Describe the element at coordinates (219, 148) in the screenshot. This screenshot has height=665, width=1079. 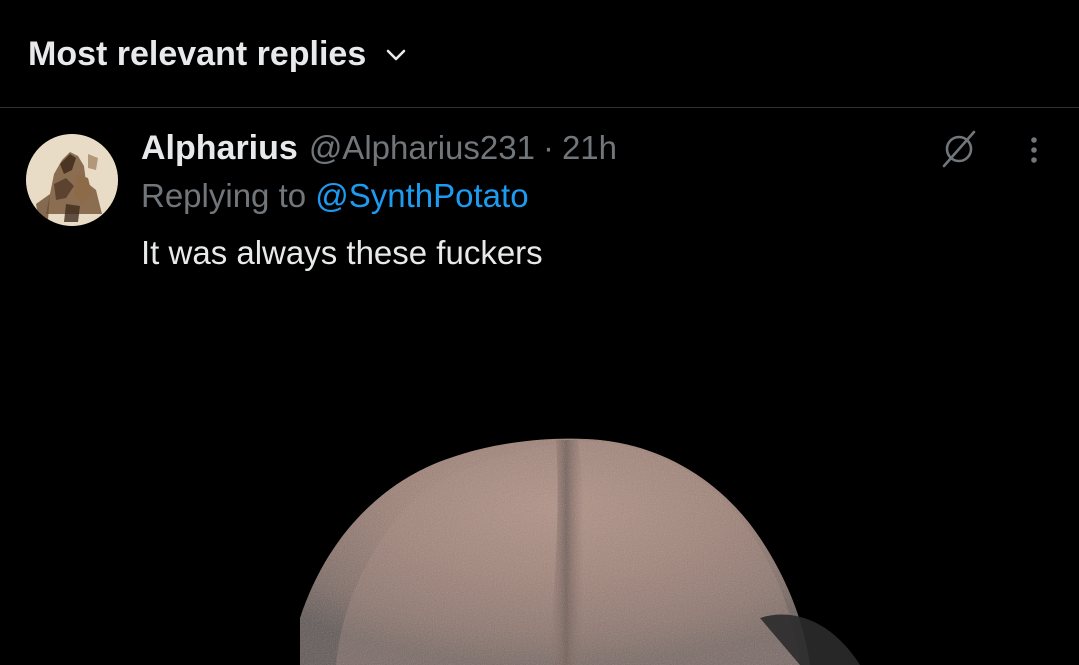
I see `author-display-name: Alpharius` at that location.